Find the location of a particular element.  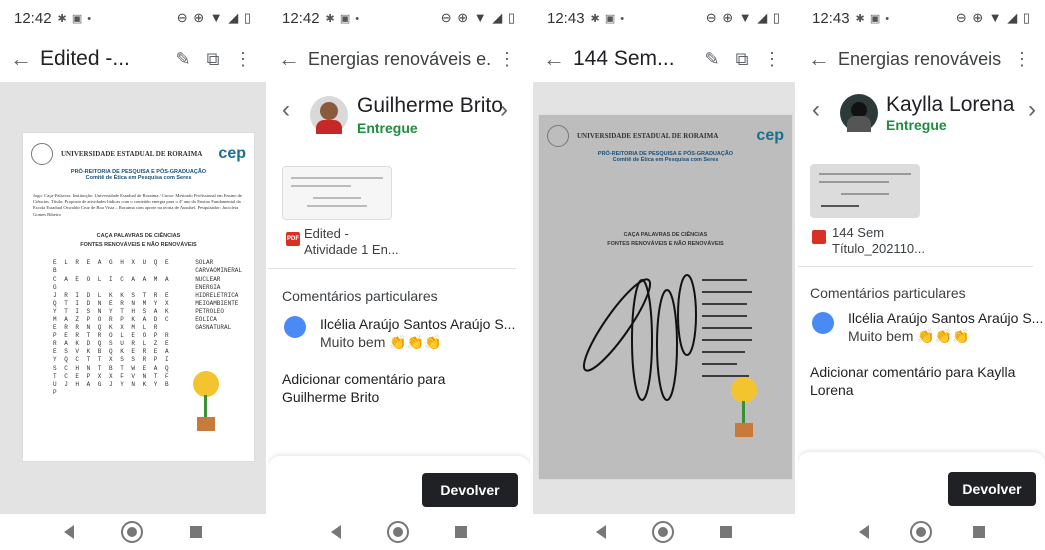

add-comment-field: Adicionar comentário para Kaylla Lorena is located at coordinates (922, 381).